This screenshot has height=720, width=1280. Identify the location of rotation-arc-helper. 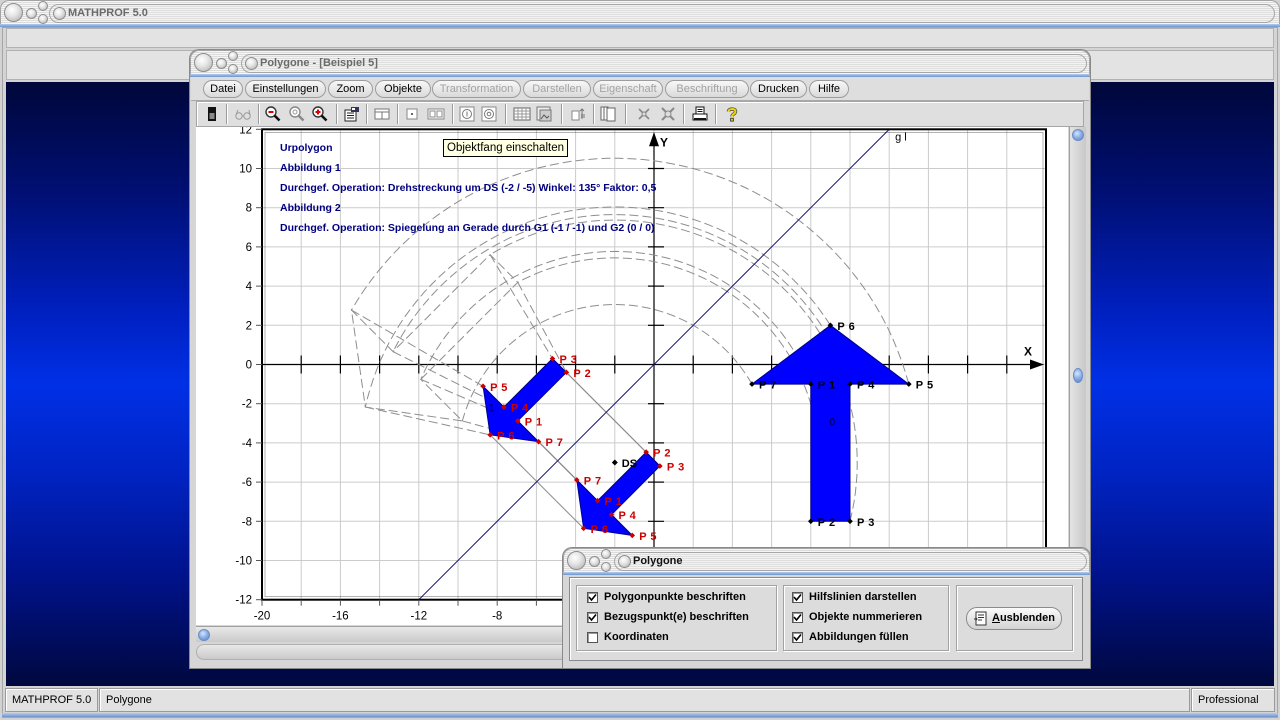
(621, 299).